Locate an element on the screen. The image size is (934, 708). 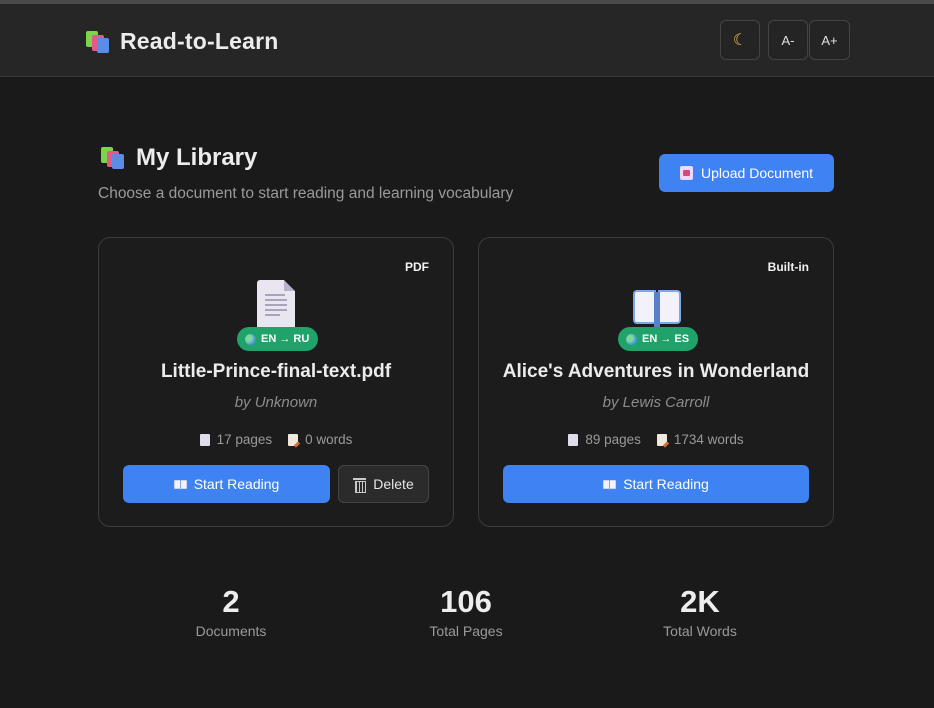
summary-label: Total Words is located at coordinates (700, 631).